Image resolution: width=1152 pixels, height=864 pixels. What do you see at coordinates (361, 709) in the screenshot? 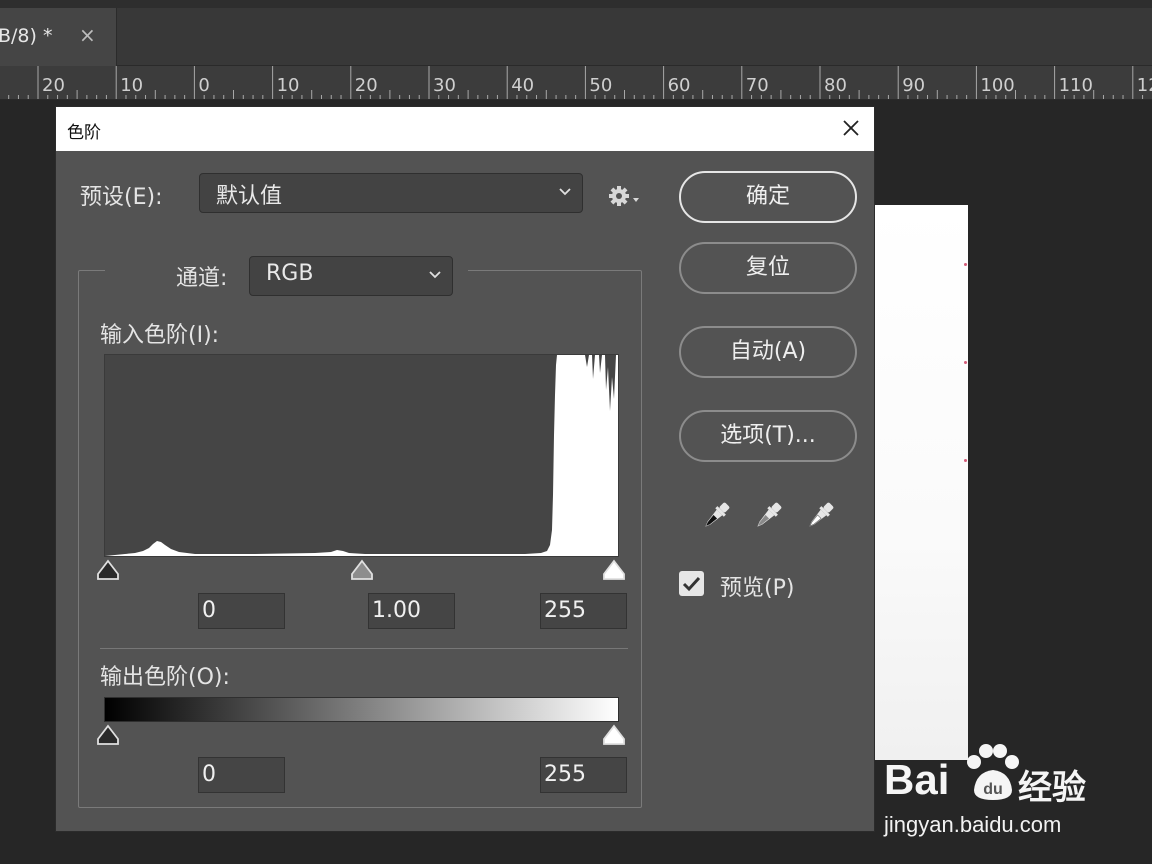
I see `output-gradient-bar` at bounding box center [361, 709].